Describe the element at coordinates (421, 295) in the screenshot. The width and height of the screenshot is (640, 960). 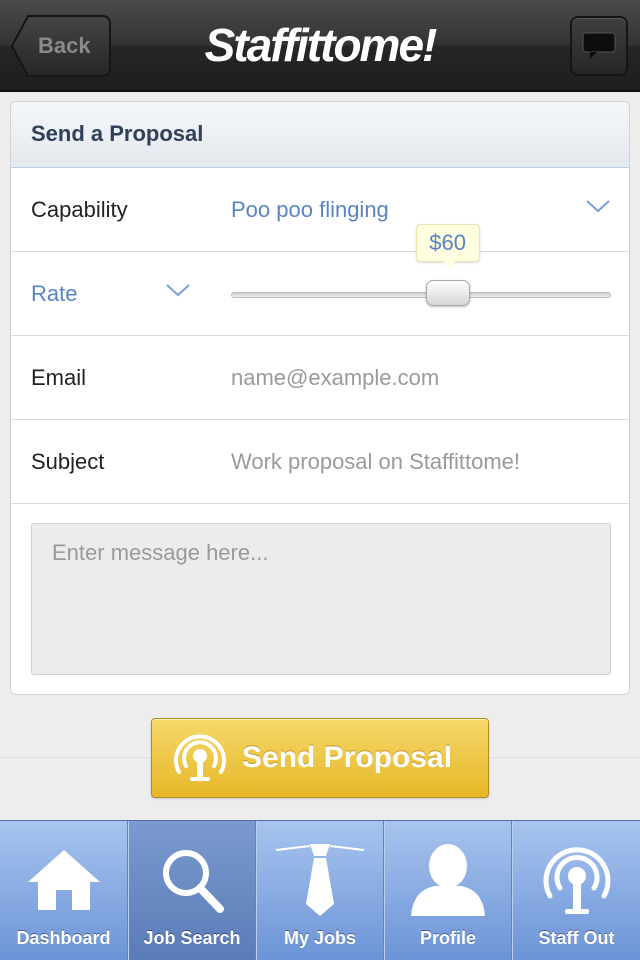
I see `rate-slider-track` at that location.